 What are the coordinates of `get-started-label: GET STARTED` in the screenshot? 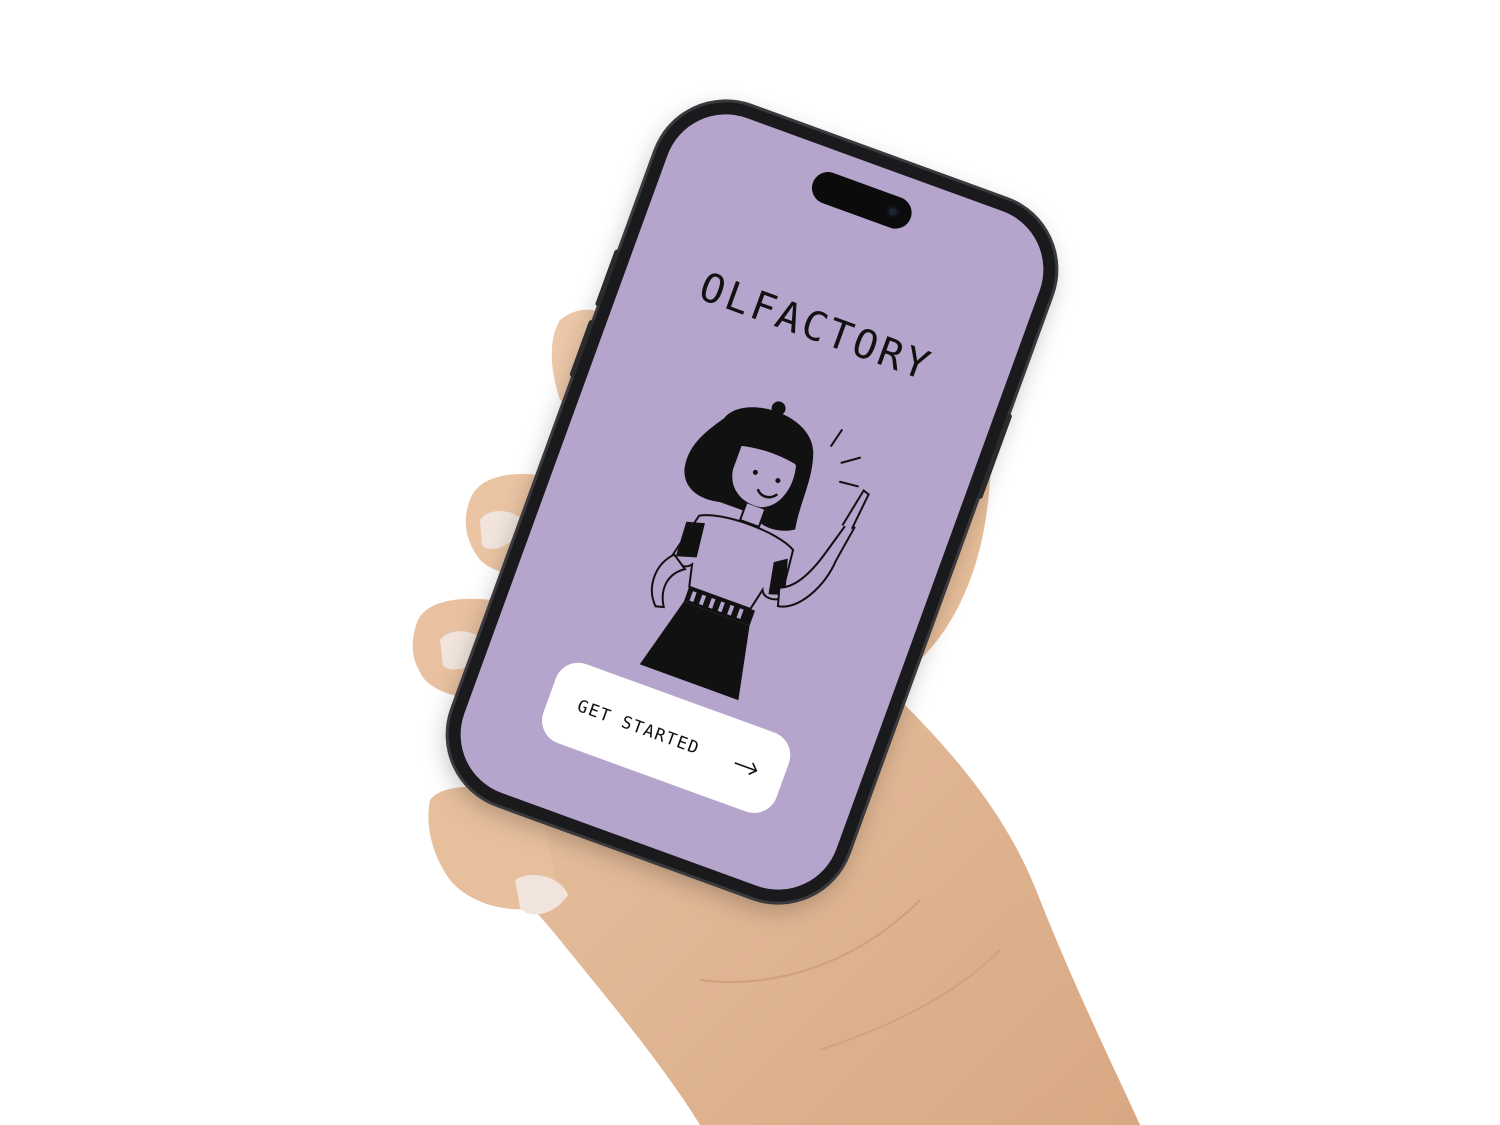 It's located at (638, 728).